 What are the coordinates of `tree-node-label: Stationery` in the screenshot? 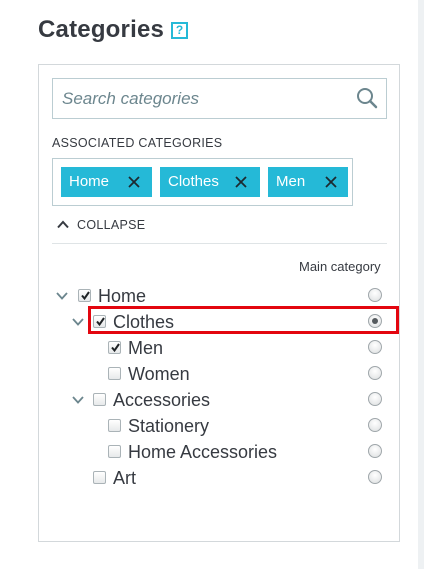 It's located at (168, 426).